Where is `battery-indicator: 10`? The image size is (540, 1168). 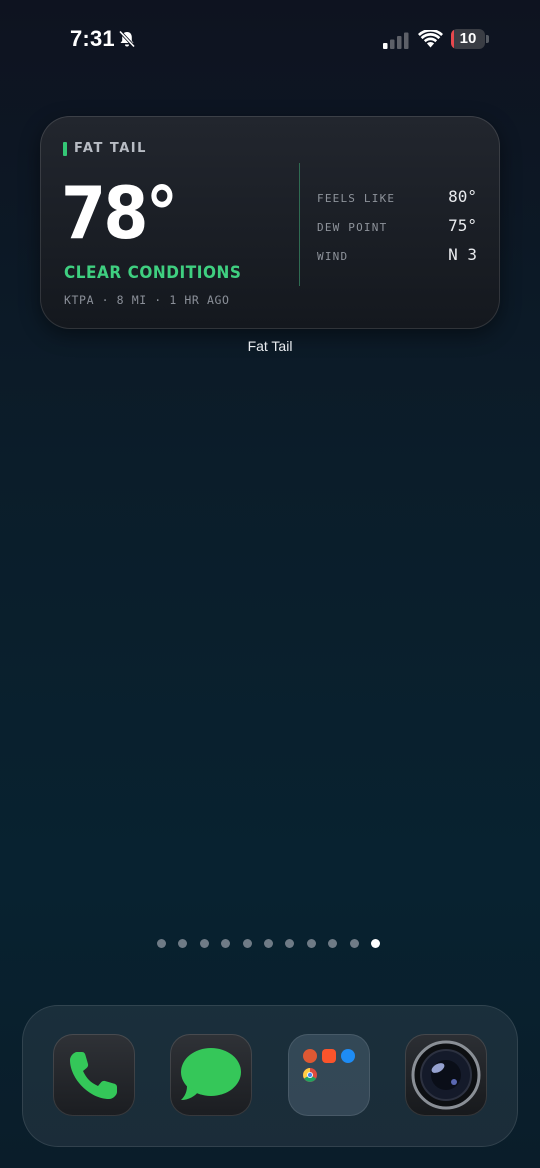
battery-indicator: 10 is located at coordinates (470, 39).